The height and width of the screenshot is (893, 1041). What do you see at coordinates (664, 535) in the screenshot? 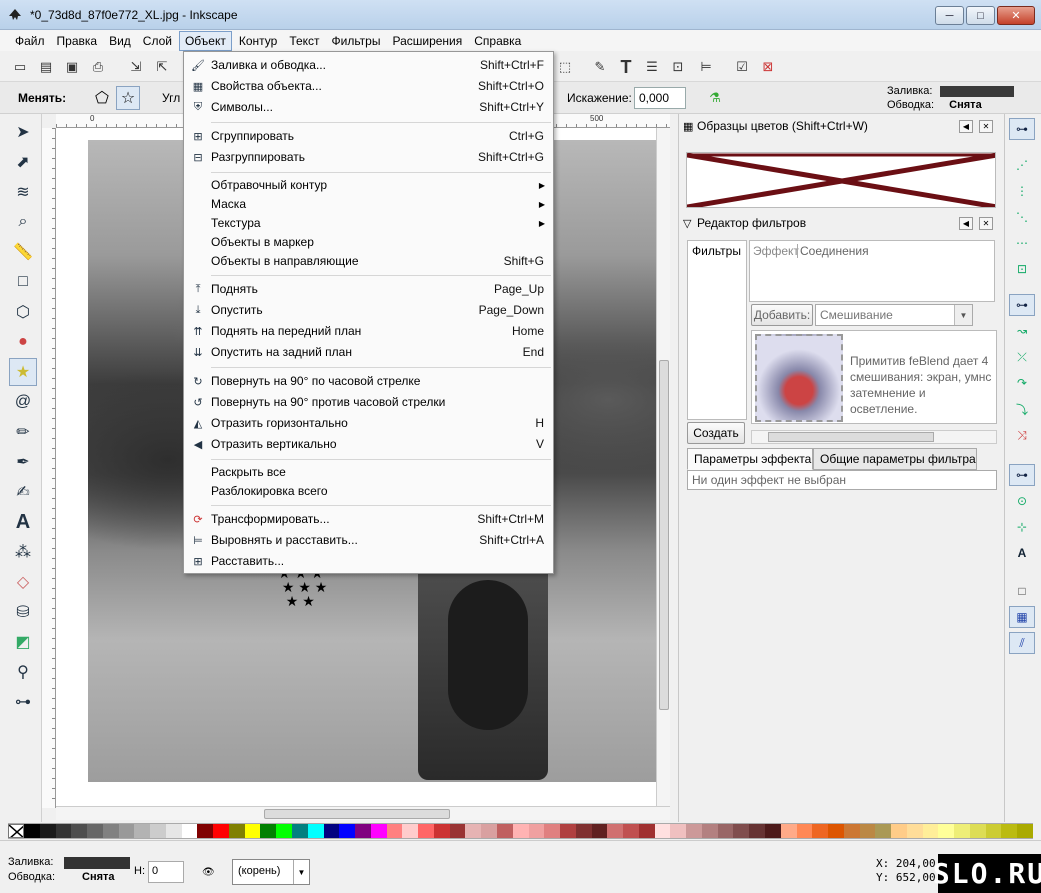
I see `vertical-scroll-thumb` at bounding box center [664, 535].